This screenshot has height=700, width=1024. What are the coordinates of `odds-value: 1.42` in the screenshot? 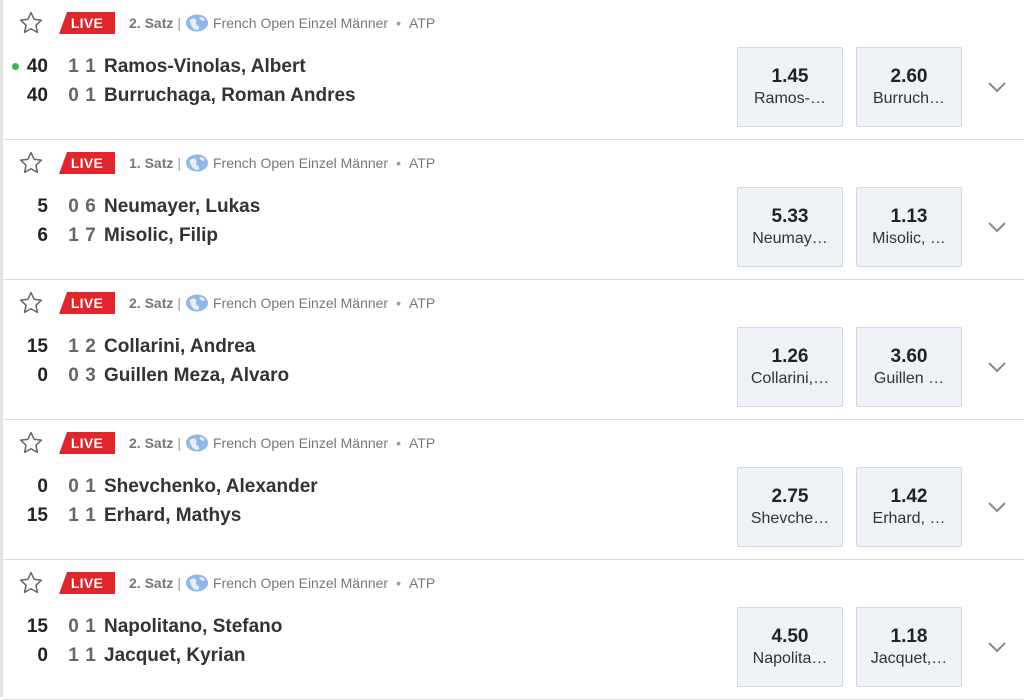 It's located at (909, 496).